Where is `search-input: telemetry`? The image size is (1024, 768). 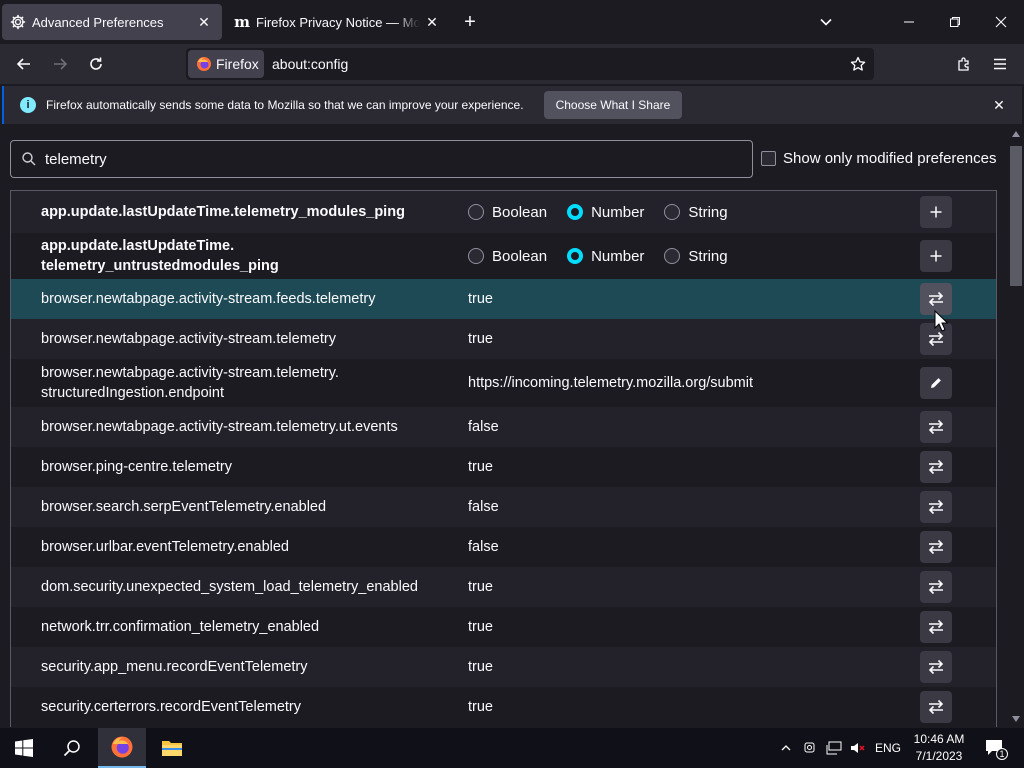 search-input: telemetry is located at coordinates (381, 159).